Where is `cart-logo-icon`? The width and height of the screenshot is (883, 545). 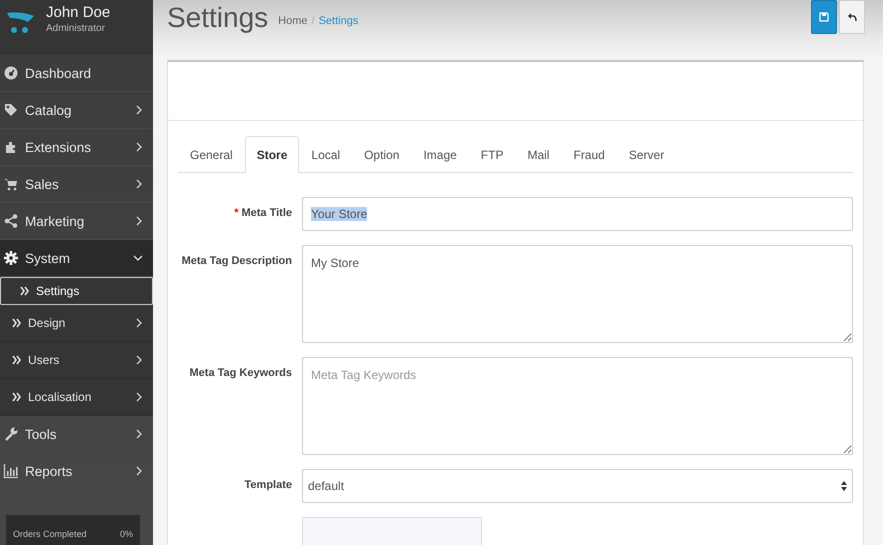
cart-logo-icon is located at coordinates (21, 23).